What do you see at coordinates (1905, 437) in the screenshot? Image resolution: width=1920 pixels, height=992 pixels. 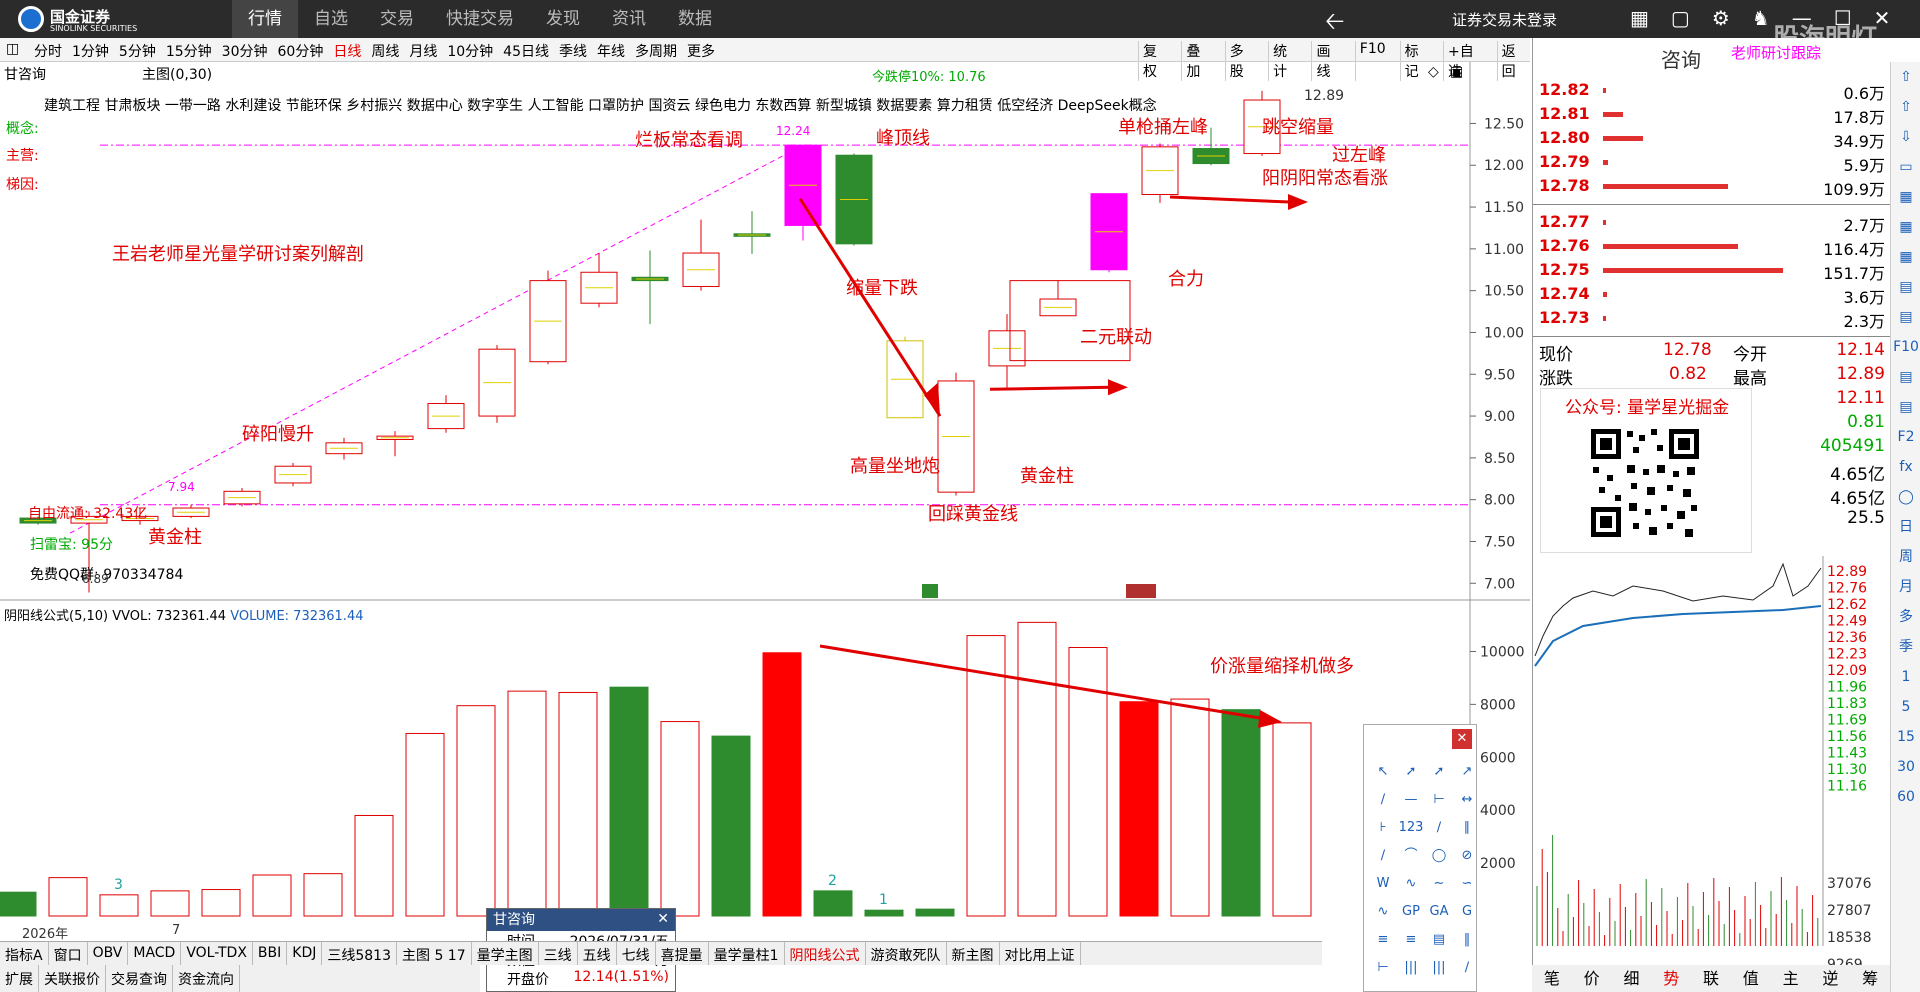 I see `side-tool-icon: F2` at bounding box center [1905, 437].